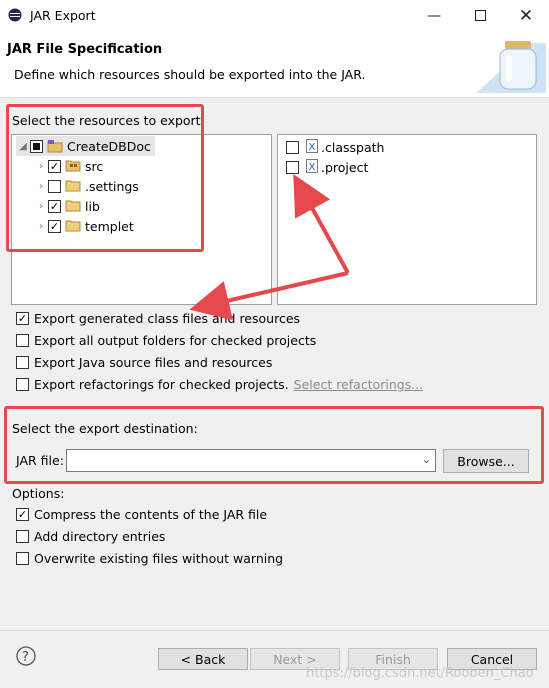  I want to click on arrow-to-class-files-icon, so click(269, 296).